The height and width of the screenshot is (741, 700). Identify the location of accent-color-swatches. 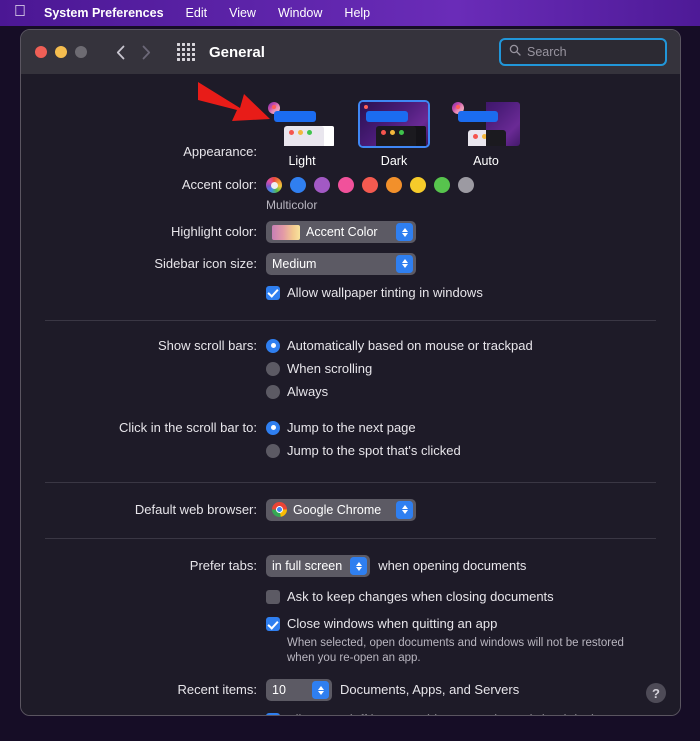
(473, 185).